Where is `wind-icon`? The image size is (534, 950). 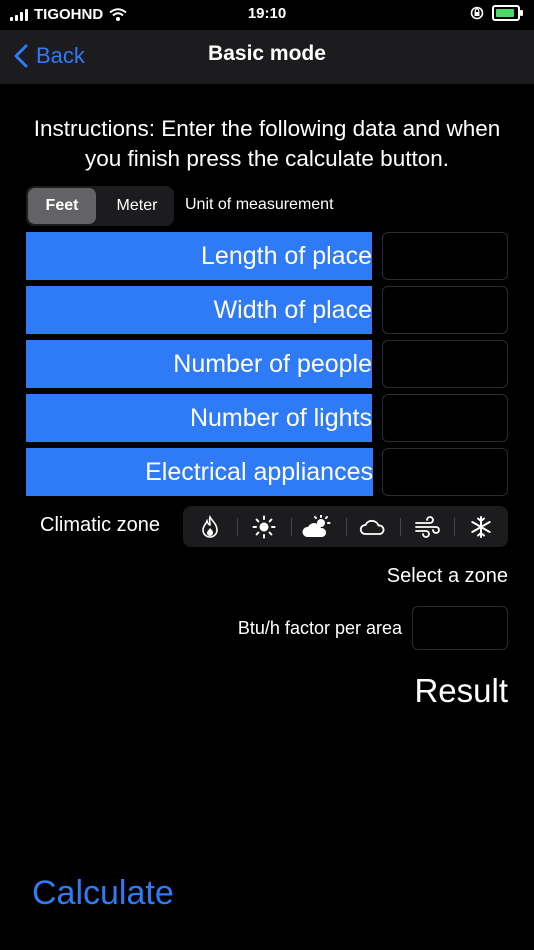 wind-icon is located at coordinates (427, 526).